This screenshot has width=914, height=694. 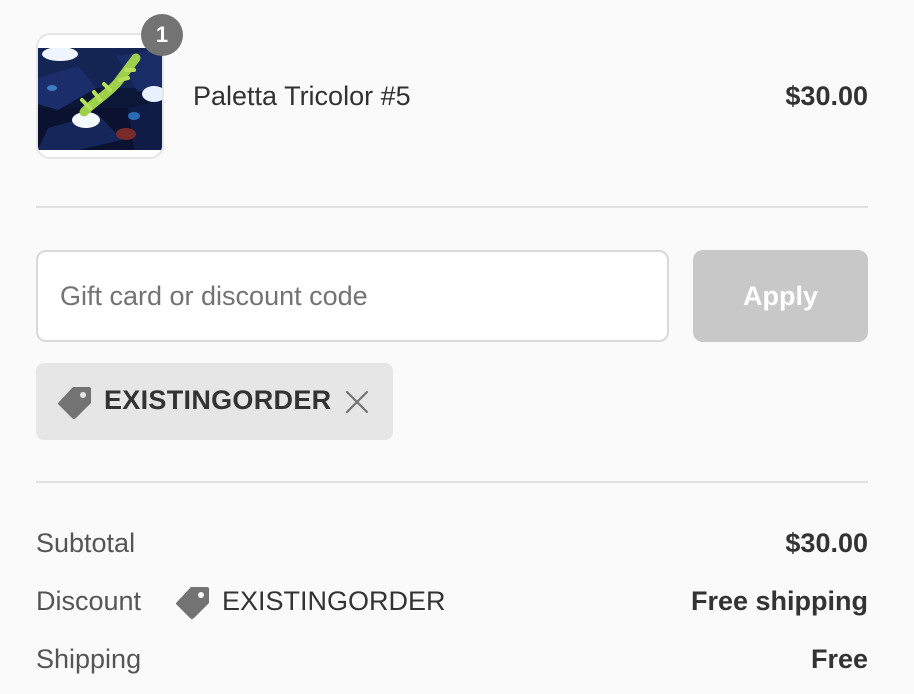 What do you see at coordinates (86, 543) in the screenshot?
I see `subtotal-label: Subtotal` at bounding box center [86, 543].